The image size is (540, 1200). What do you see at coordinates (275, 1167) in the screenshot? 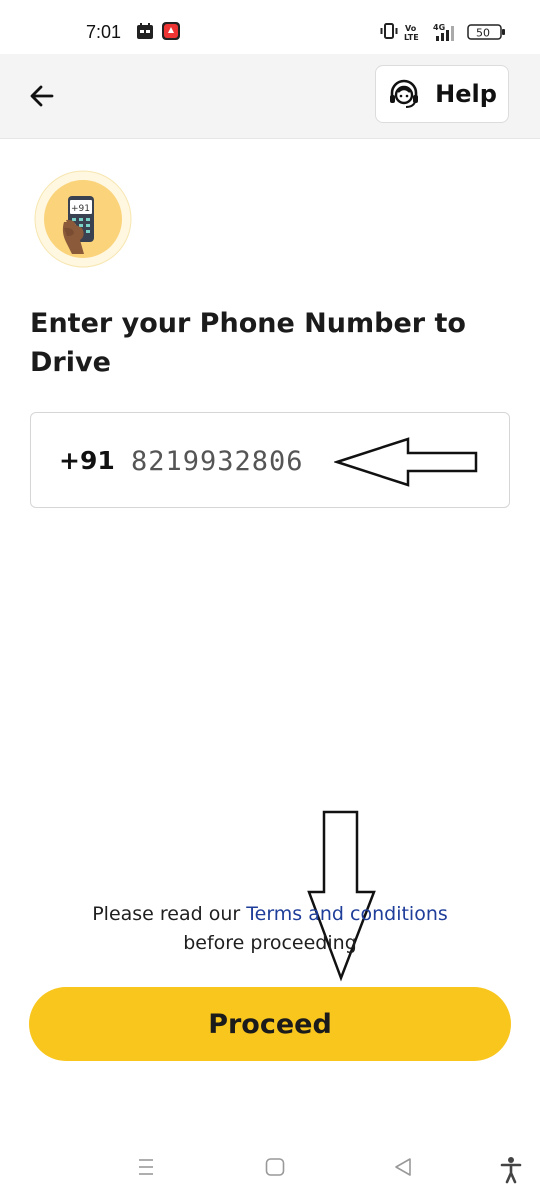
I see `home-icon` at bounding box center [275, 1167].